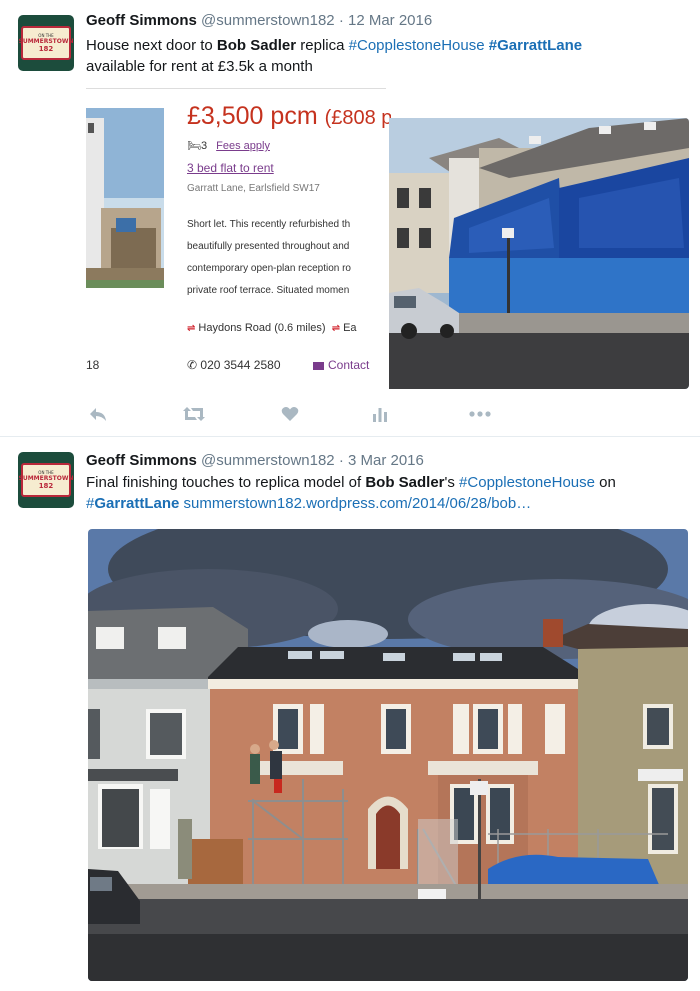 Image resolution: width=700 pixels, height=991 pixels. What do you see at coordinates (125, 245) in the screenshot?
I see `listing-thumbnail` at bounding box center [125, 245].